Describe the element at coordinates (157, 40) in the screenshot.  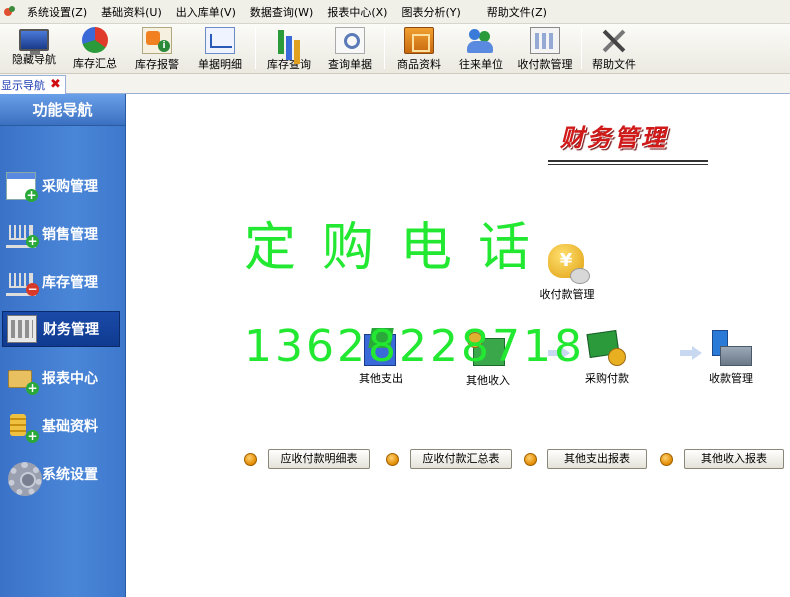
I see `alert-info-icon` at that location.